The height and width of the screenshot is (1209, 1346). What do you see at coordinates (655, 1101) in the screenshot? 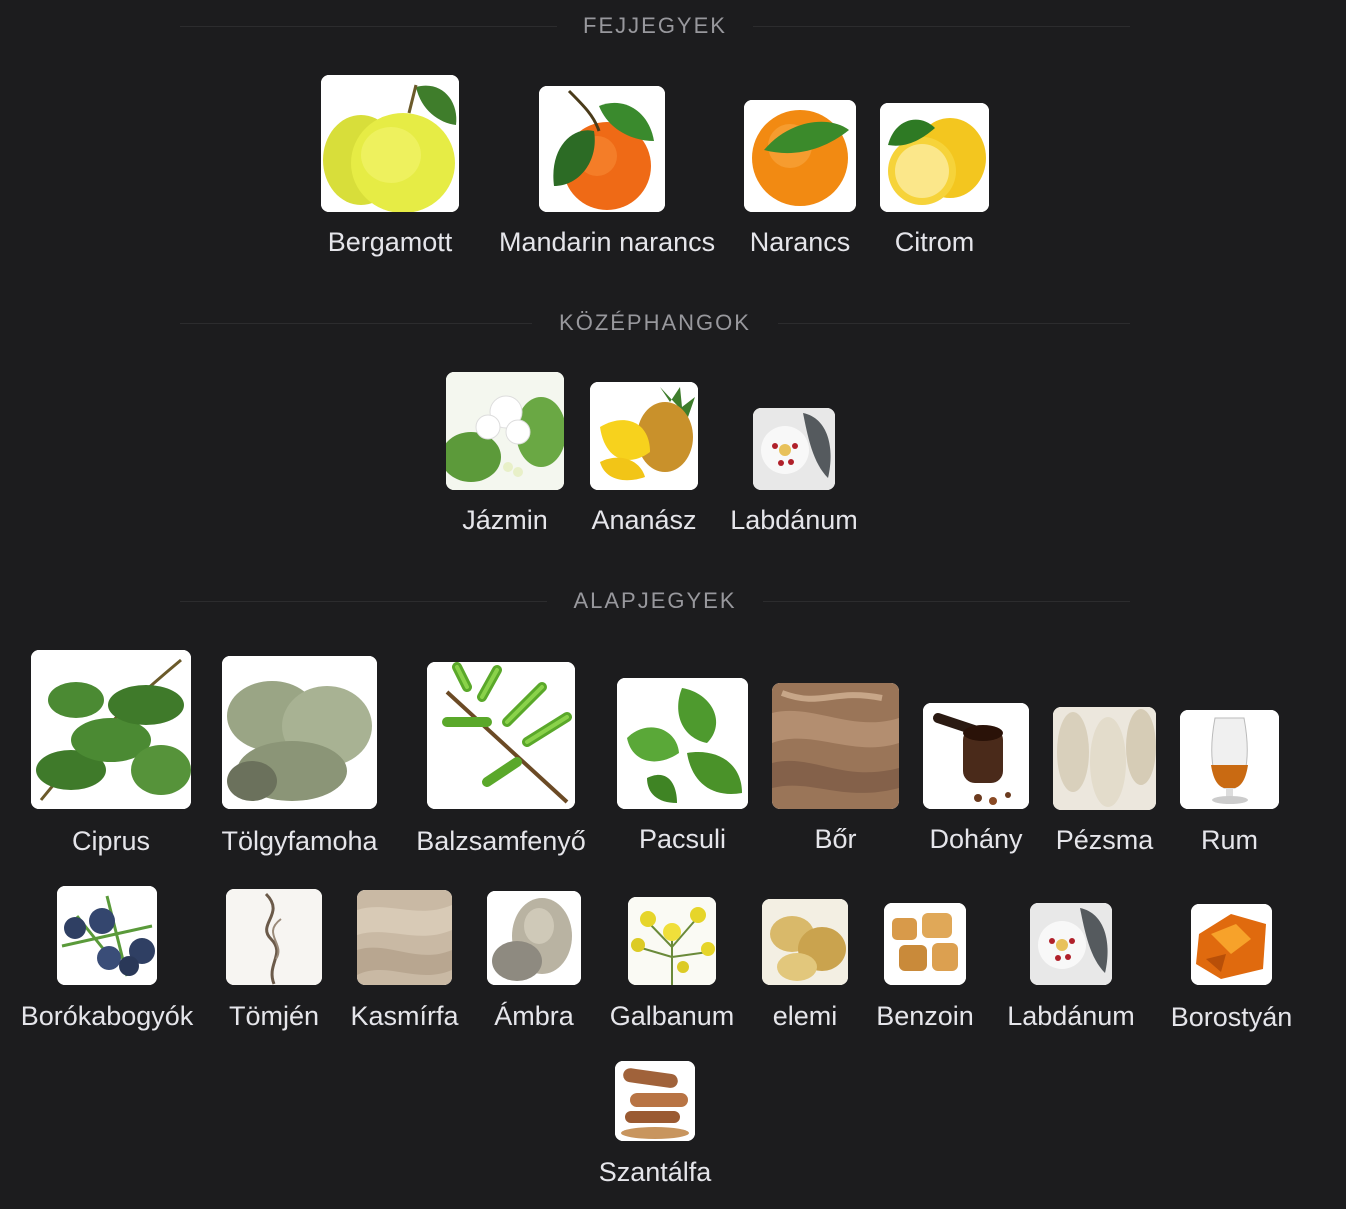
I see `sandalwood-icon` at bounding box center [655, 1101].